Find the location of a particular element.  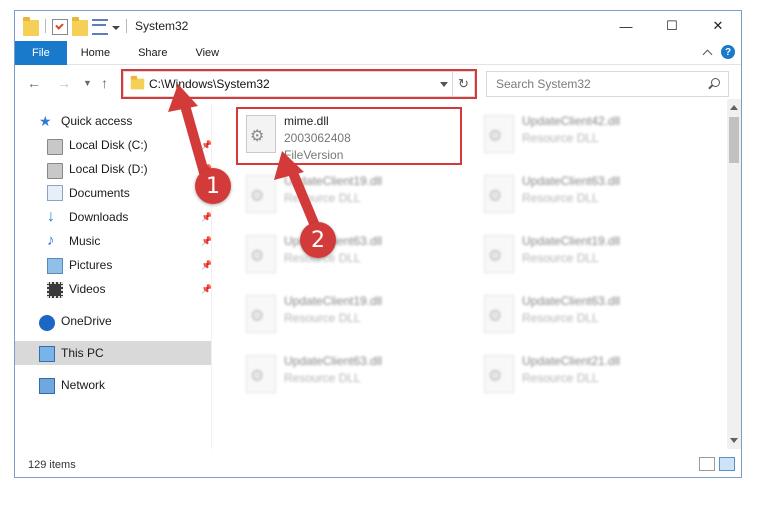

status-bar: 129 items is located at coordinates (378, 465).